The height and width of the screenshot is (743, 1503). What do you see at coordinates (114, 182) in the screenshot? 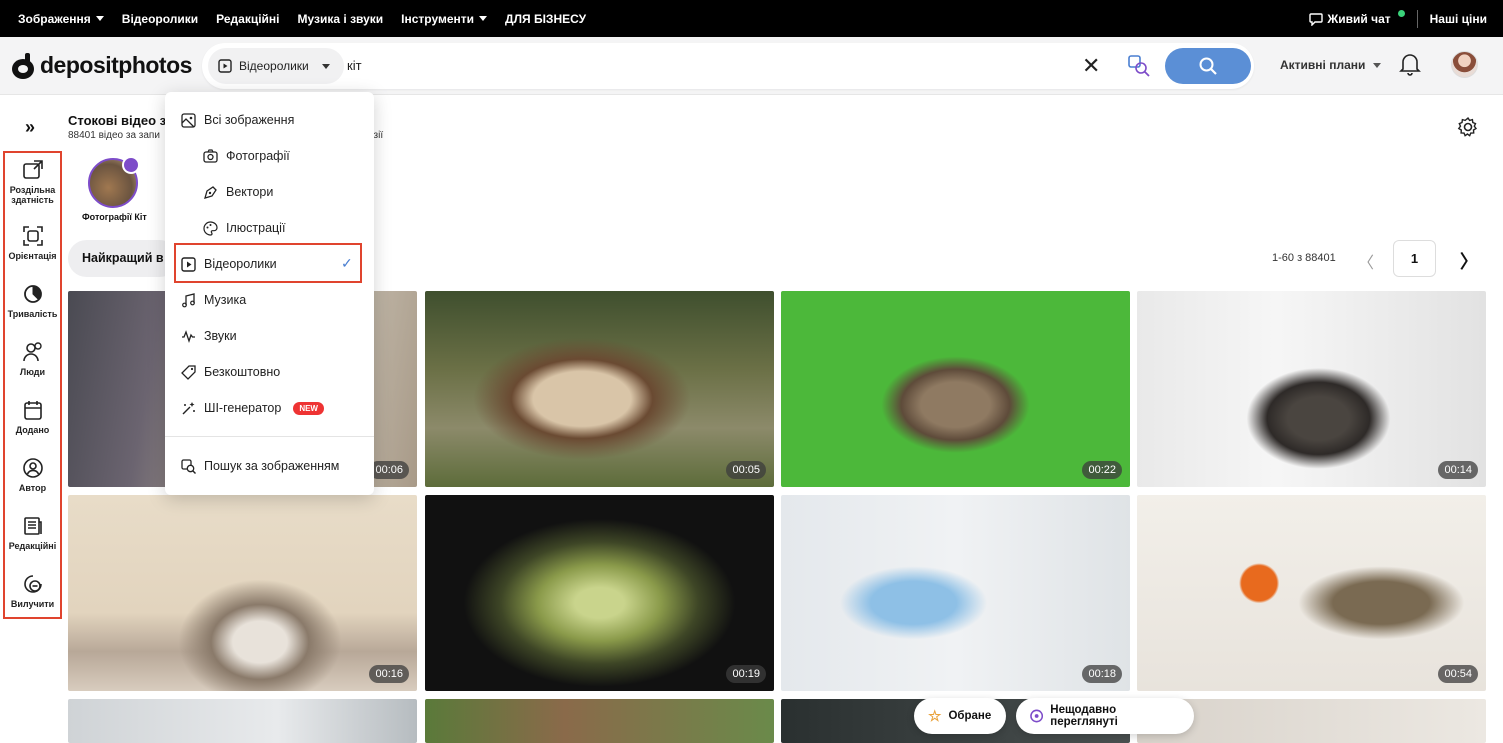
I see `related-thumbnail` at bounding box center [114, 182].